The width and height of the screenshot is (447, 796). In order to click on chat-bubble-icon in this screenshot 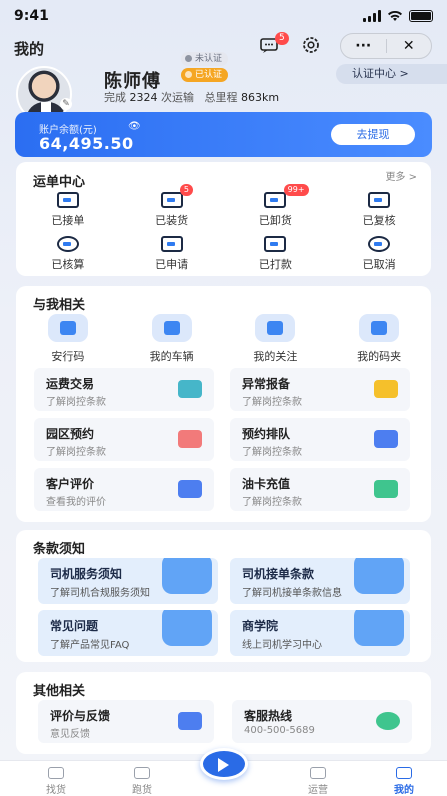, I will do `click(379, 576)`.